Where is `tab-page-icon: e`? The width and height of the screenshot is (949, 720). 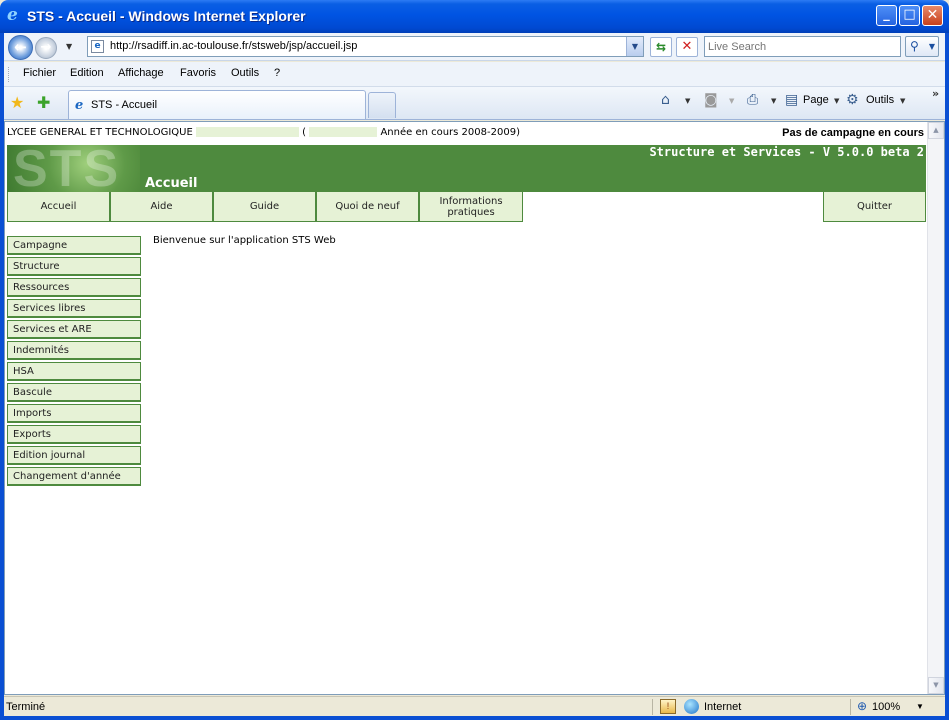 tab-page-icon: e is located at coordinates (79, 105).